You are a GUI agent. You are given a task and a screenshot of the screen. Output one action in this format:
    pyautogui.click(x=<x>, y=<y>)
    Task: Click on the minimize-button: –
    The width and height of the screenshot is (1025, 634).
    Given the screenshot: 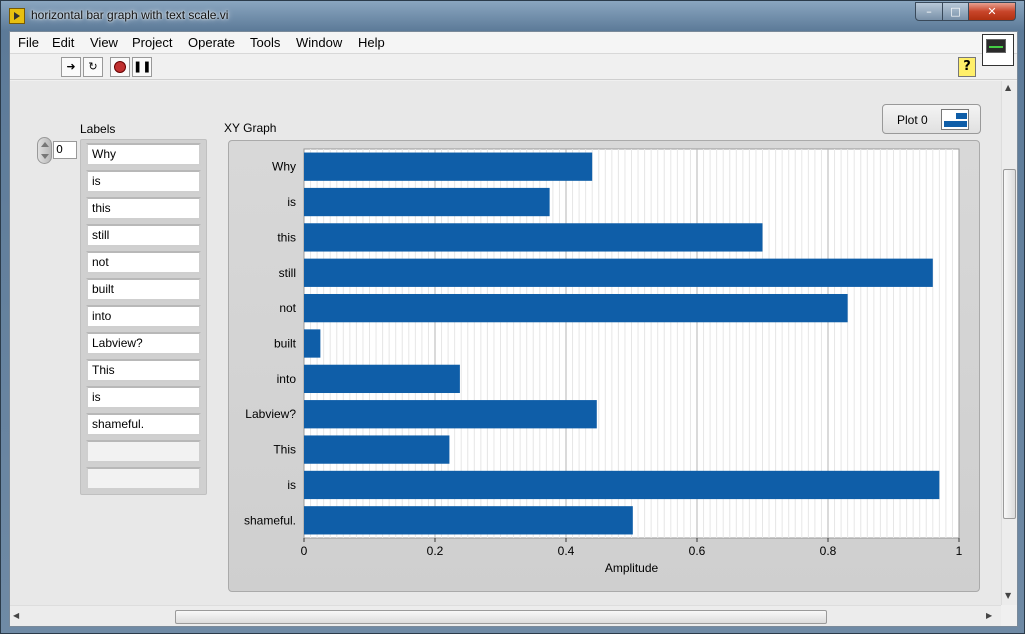 What is the action you would take?
    pyautogui.click(x=929, y=11)
    